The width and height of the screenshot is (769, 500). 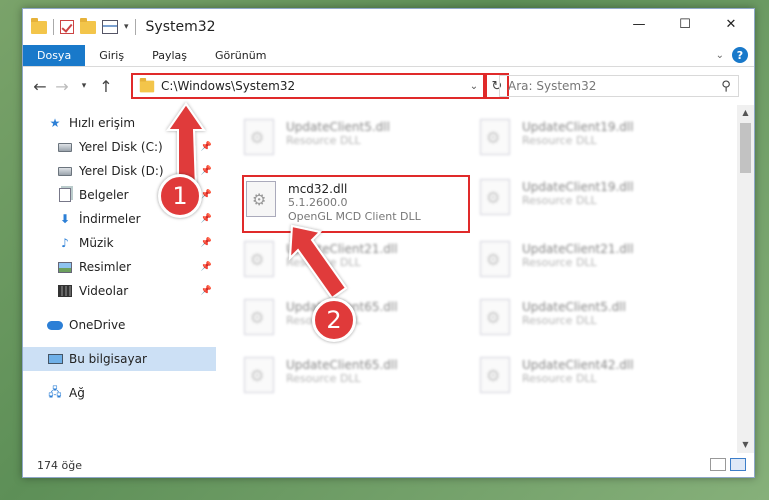 What do you see at coordinates (611, 86) in the screenshot?
I see `search-input: Ara: System32` at bounding box center [611, 86].